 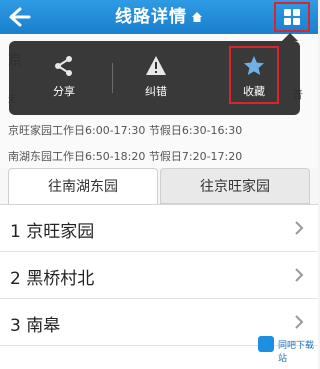 I want to click on grid-icon, so click(x=292, y=17).